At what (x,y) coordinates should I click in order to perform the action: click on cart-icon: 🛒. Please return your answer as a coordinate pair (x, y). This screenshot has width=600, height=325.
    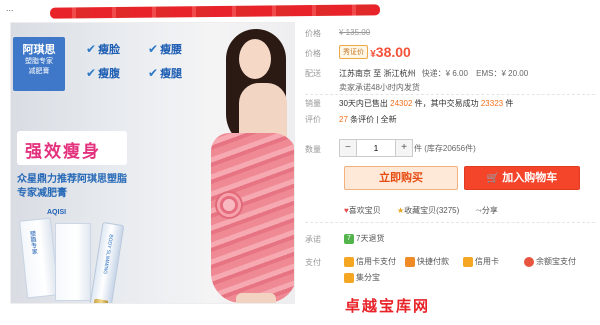
    Looking at the image, I should click on (493, 178).